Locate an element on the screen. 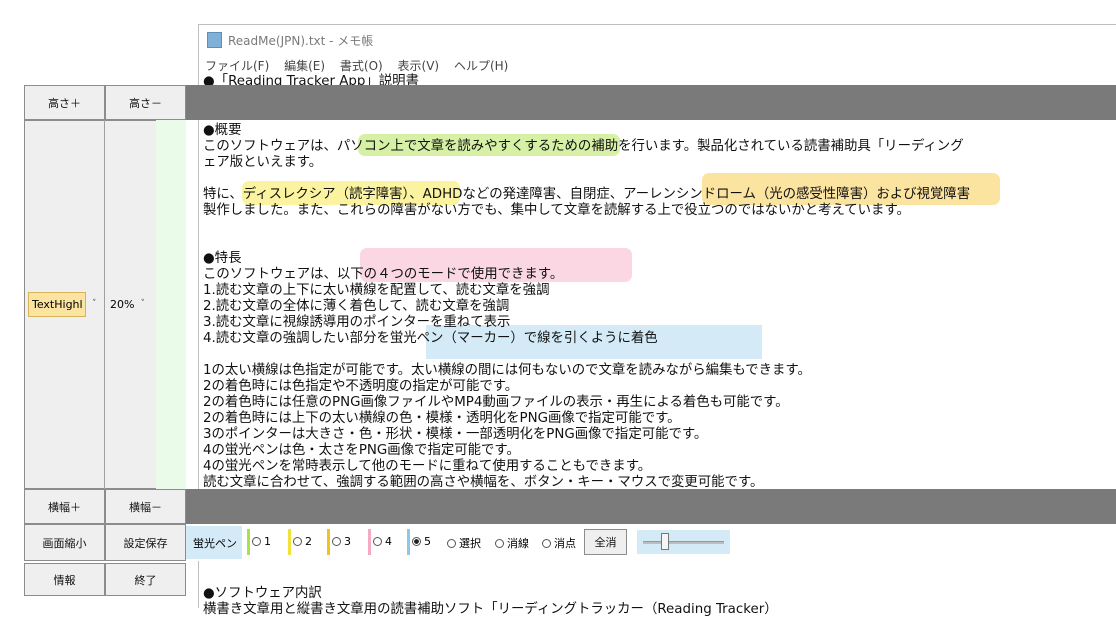 Image resolution: width=1116 pixels, height=618 pixels. highlighter-label: 蛍光ペン is located at coordinates (215, 543).